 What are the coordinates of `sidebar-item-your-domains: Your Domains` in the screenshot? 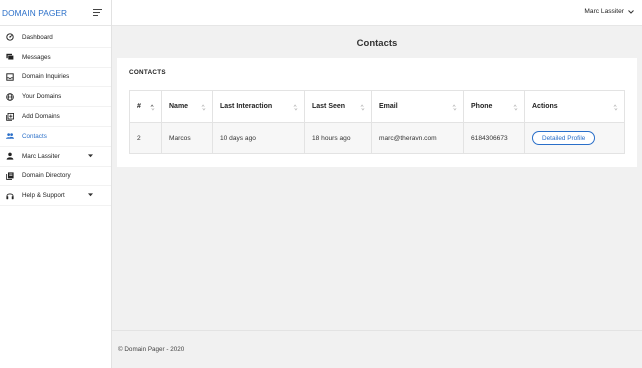 It's located at (55, 97).